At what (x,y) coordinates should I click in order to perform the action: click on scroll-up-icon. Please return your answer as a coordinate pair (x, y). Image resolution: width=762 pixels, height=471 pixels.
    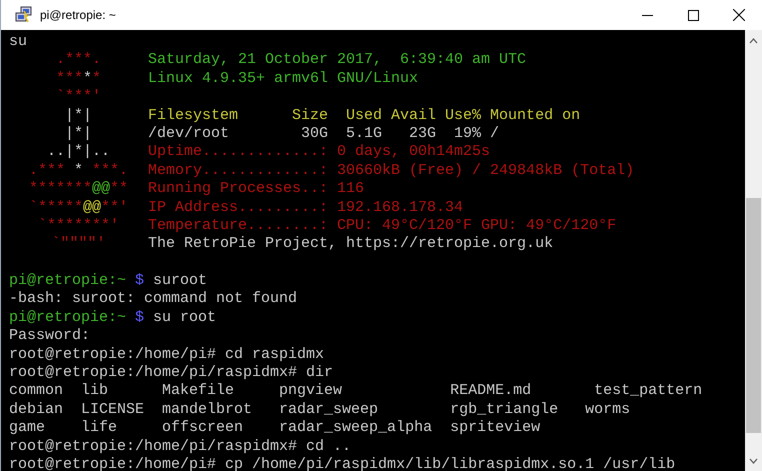
    Looking at the image, I should click on (753, 41).